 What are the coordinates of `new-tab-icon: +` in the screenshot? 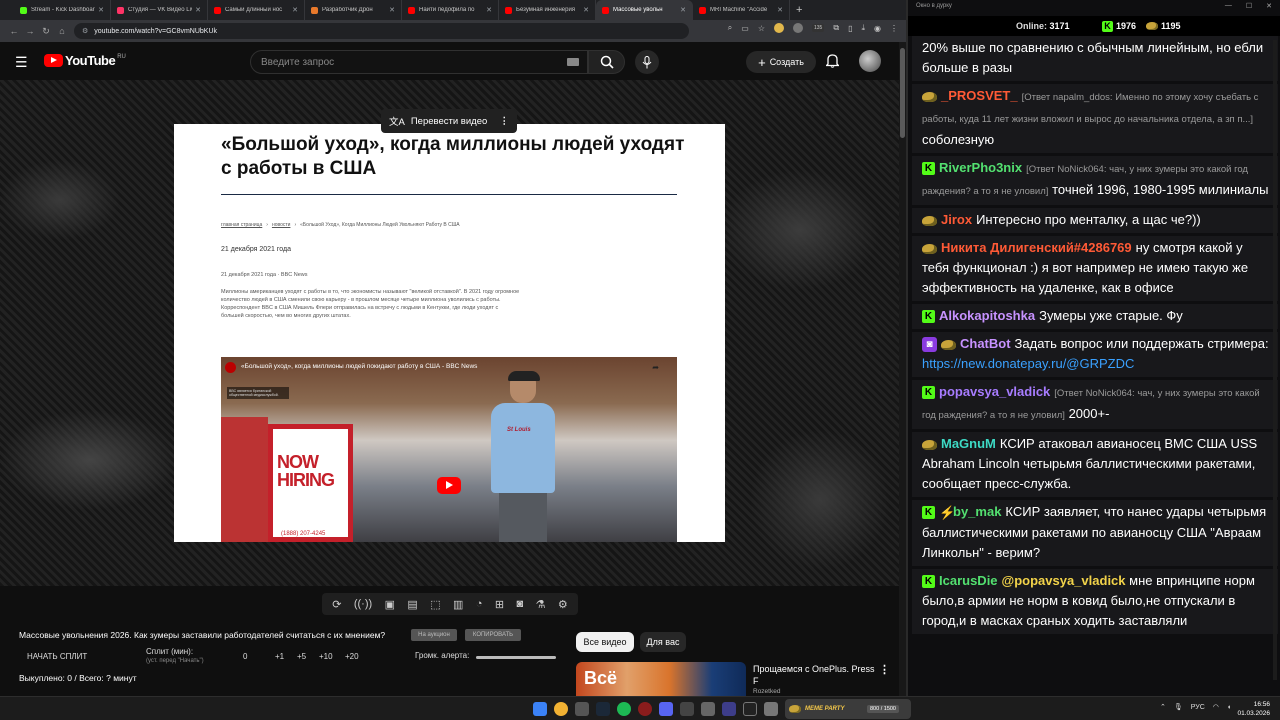 It's located at (799, 10).